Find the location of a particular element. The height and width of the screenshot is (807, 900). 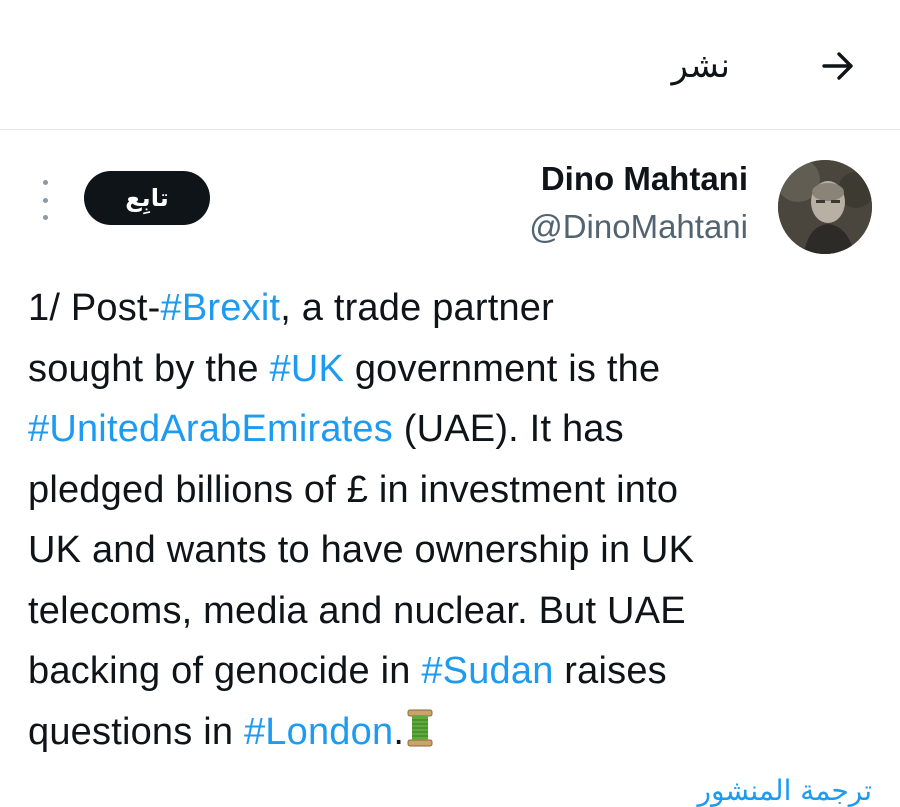

tweet-text-segment: sought by the is located at coordinates (149, 368).